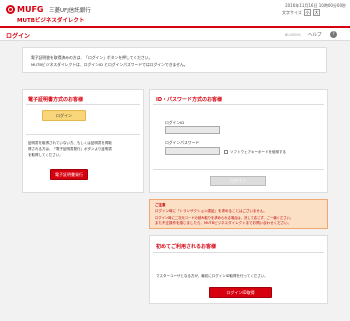 The image size is (350, 321). I want to click on font-size-large-button: 大, so click(316, 12).